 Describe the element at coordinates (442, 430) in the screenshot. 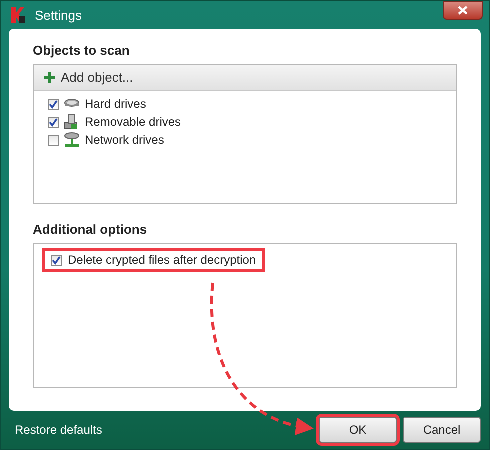

I see `dialog-button: Cancel` at that location.